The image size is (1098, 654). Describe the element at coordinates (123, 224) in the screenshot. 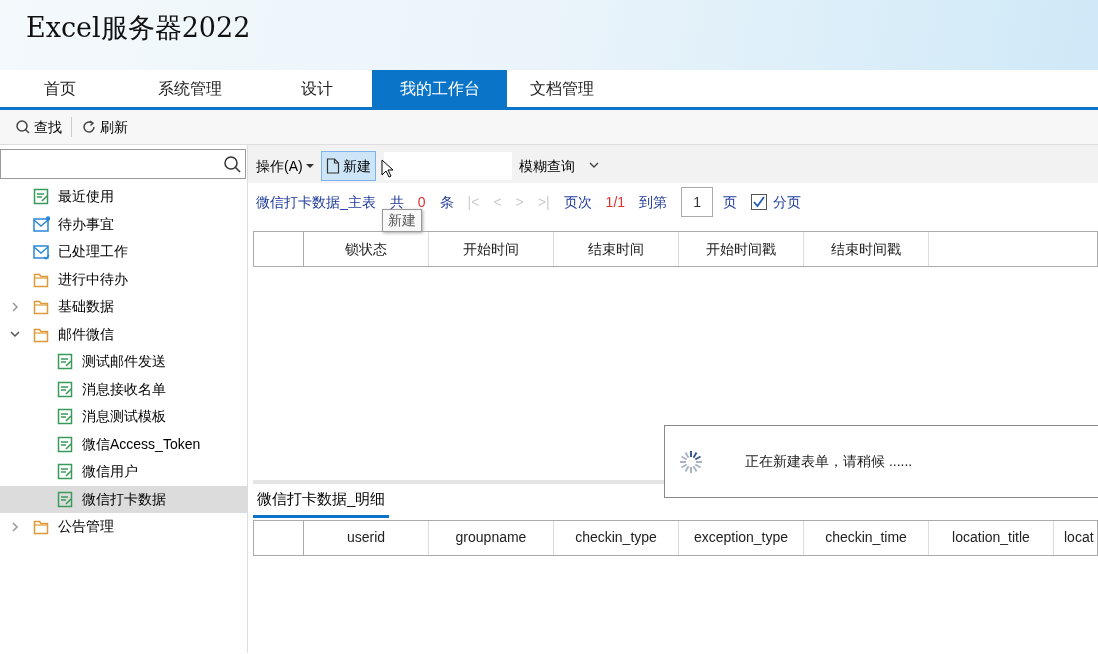

I see `tree-item: 待办事宜` at that location.